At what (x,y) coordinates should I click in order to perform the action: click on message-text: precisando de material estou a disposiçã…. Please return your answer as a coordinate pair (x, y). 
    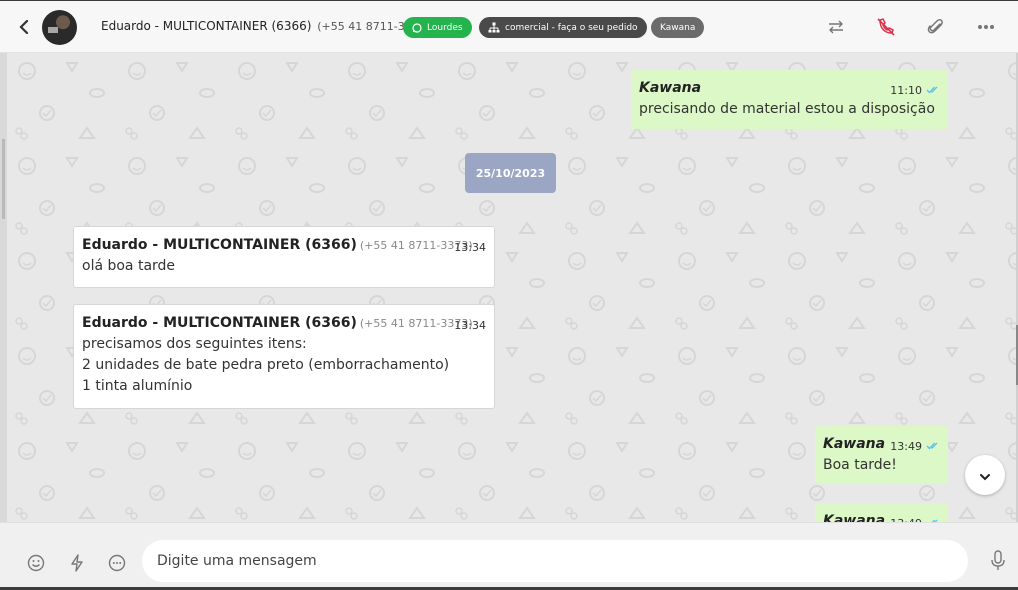
    Looking at the image, I should click on (787, 109).